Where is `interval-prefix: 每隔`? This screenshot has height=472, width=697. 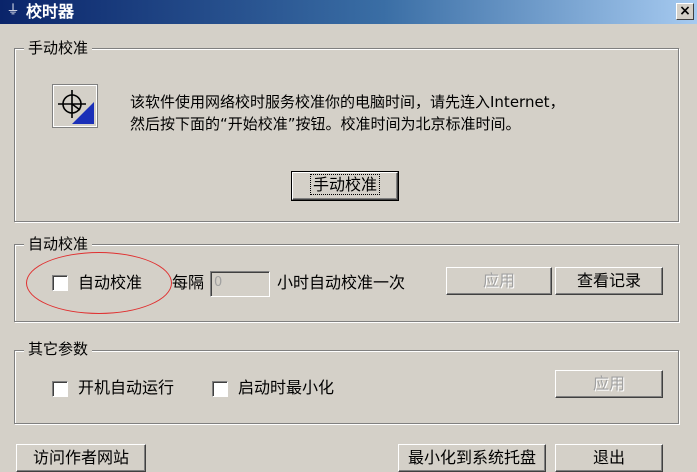
interval-prefix: 每隔 is located at coordinates (188, 282).